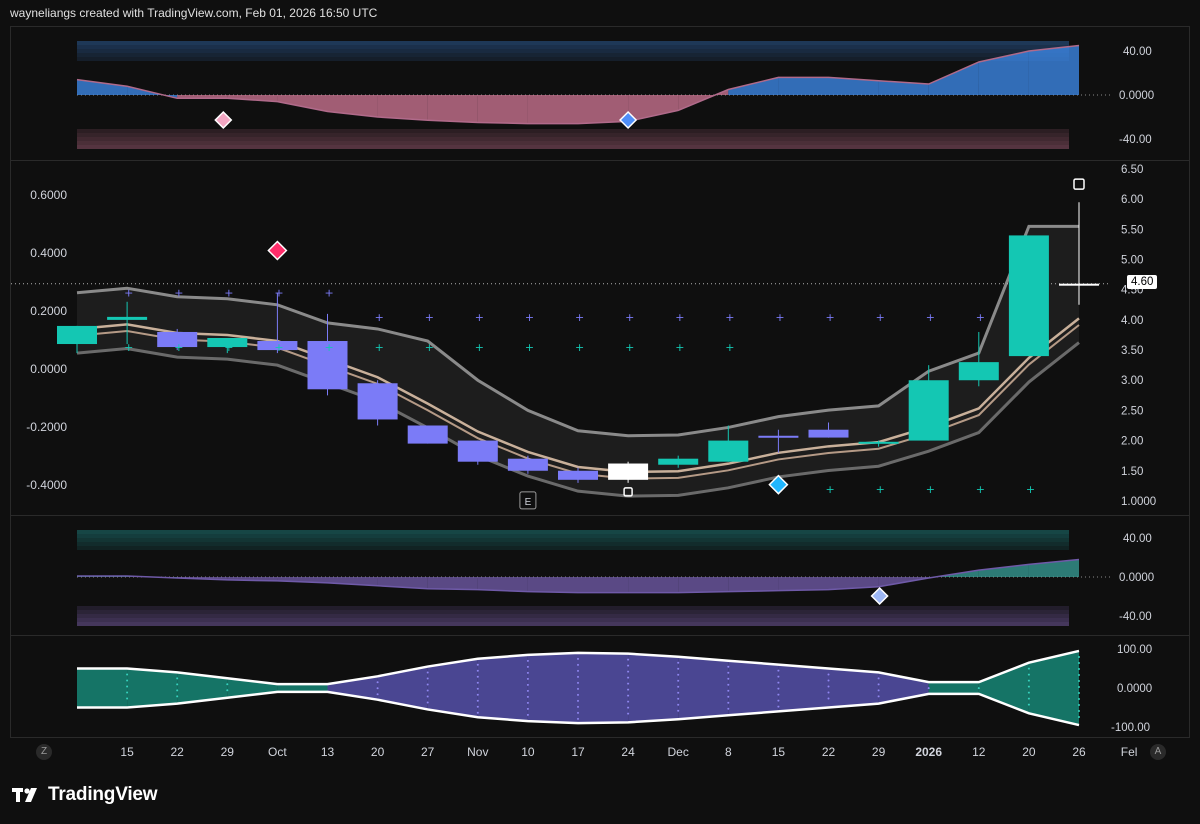 The width and height of the screenshot is (1200, 824). I want to click on time-tick: 24, so click(628, 752).